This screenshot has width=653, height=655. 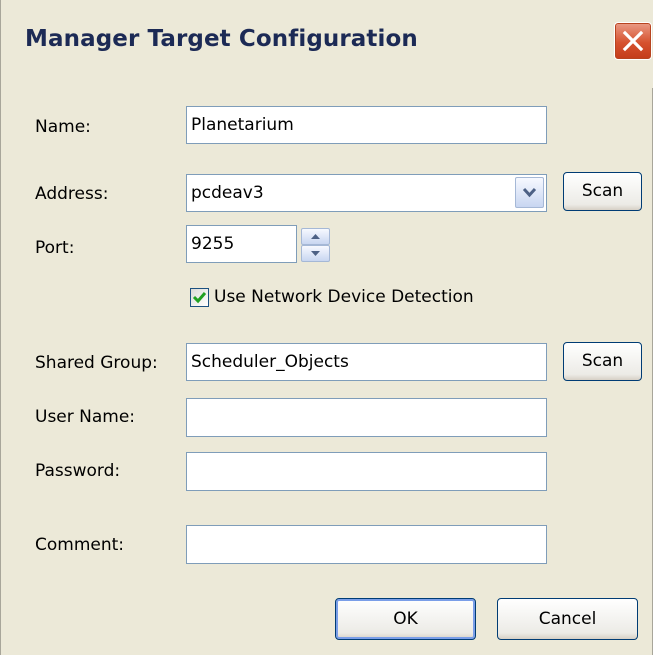 I want to click on title-bar: Manager Target Configuration, so click(x=327, y=44).